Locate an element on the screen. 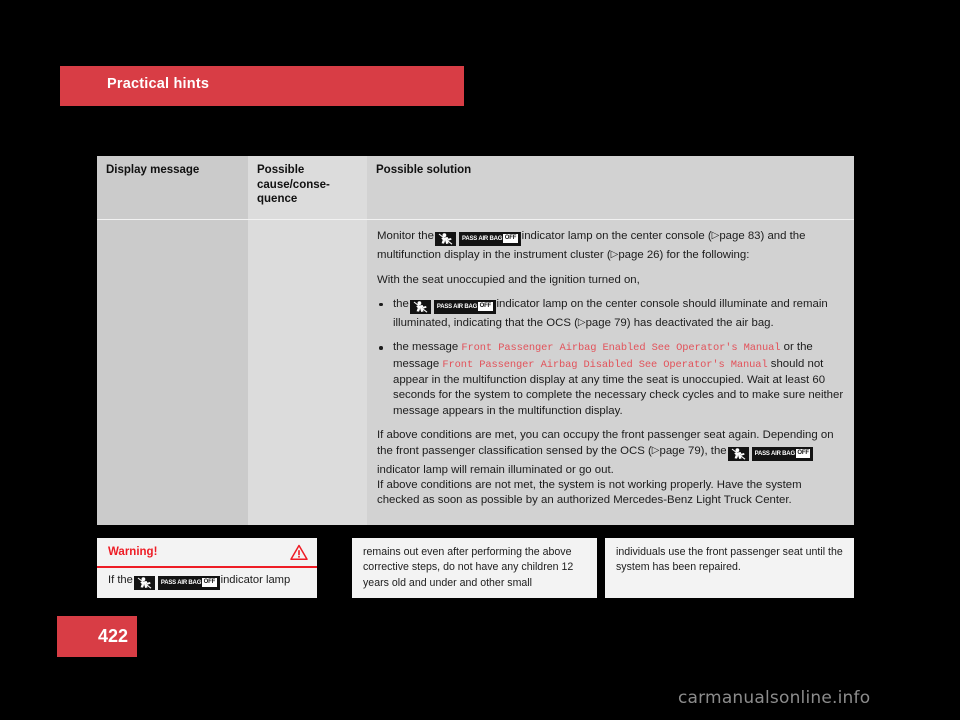 The height and width of the screenshot is (720, 960). intro-text-d: page 26) for the following: is located at coordinates (684, 255).